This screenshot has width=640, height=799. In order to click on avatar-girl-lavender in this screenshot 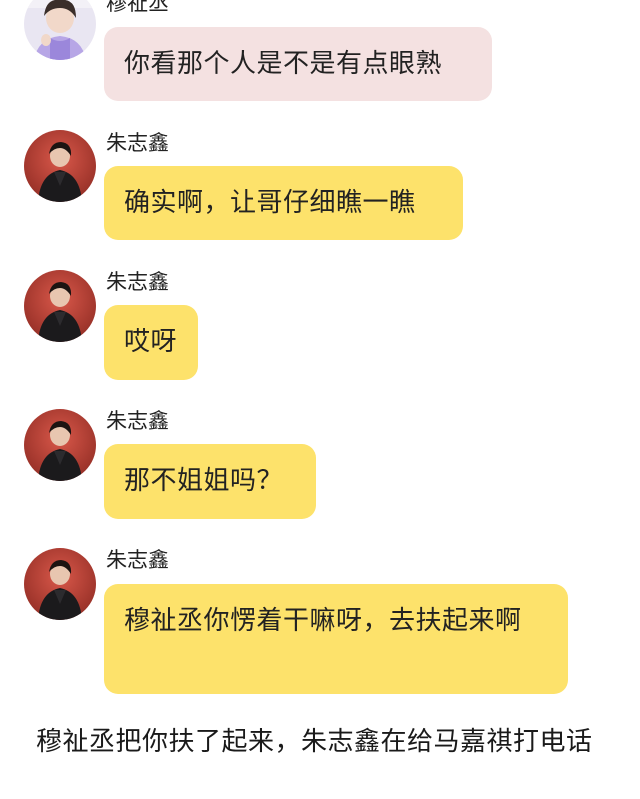, I will do `click(60, 30)`.